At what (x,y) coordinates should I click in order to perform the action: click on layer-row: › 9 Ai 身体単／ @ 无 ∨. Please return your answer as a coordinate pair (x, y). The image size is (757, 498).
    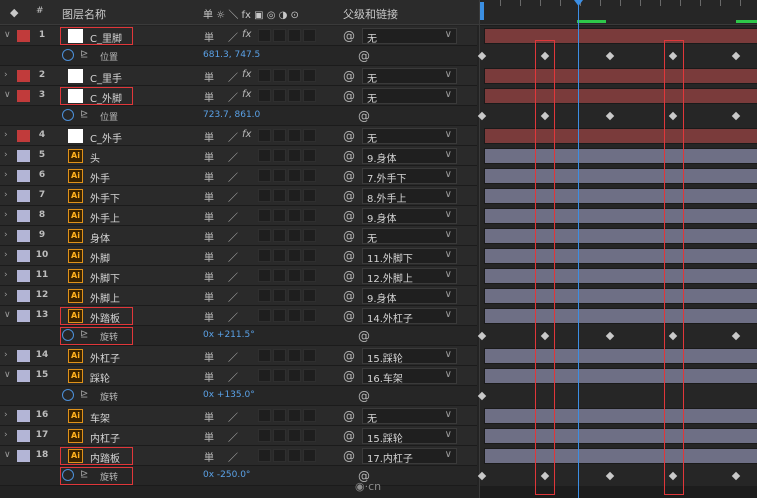
    Looking at the image, I should click on (238, 236).